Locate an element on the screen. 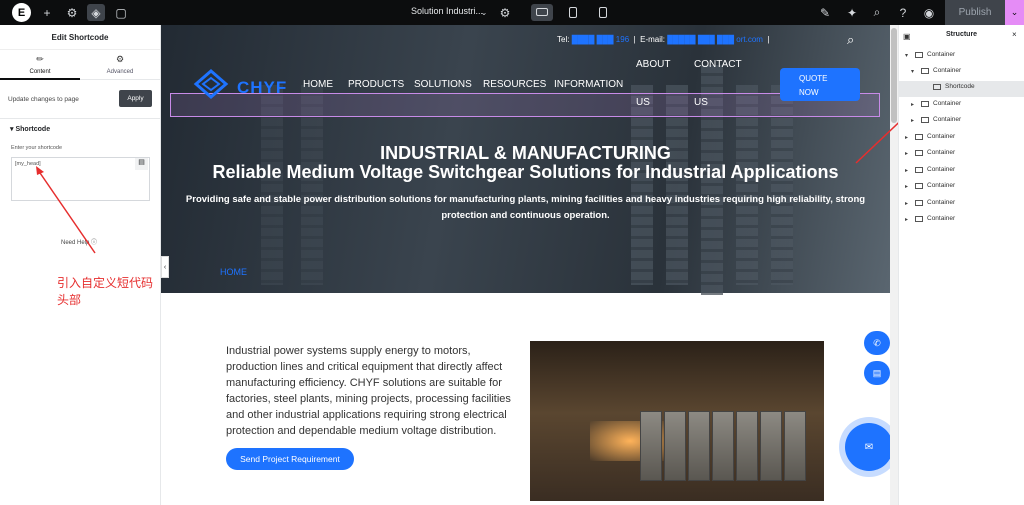 The height and width of the screenshot is (505, 1024). structure-title: Structure is located at coordinates (961, 34).